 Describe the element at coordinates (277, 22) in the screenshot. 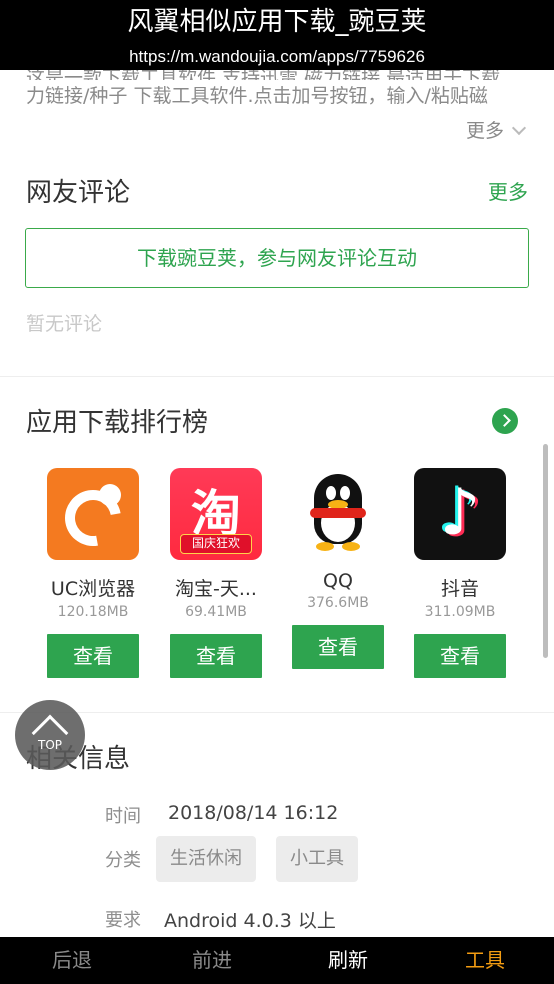

I see `page-title-overlay: 风翼相似应用下载_豌豆荚` at that location.